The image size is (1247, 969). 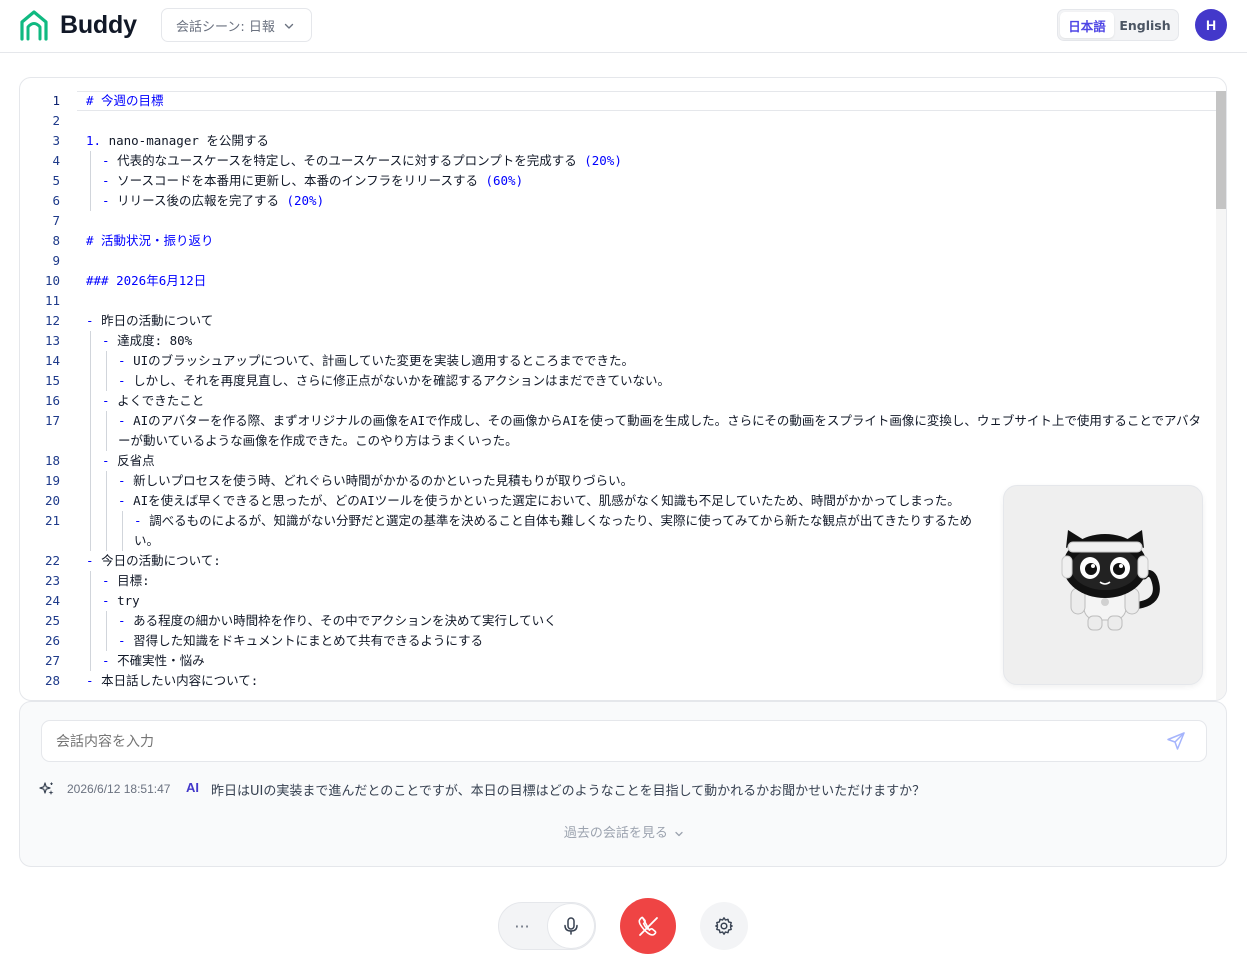 What do you see at coordinates (619, 461) in the screenshot?
I see `editor-line: 18 - 反省点` at bounding box center [619, 461].